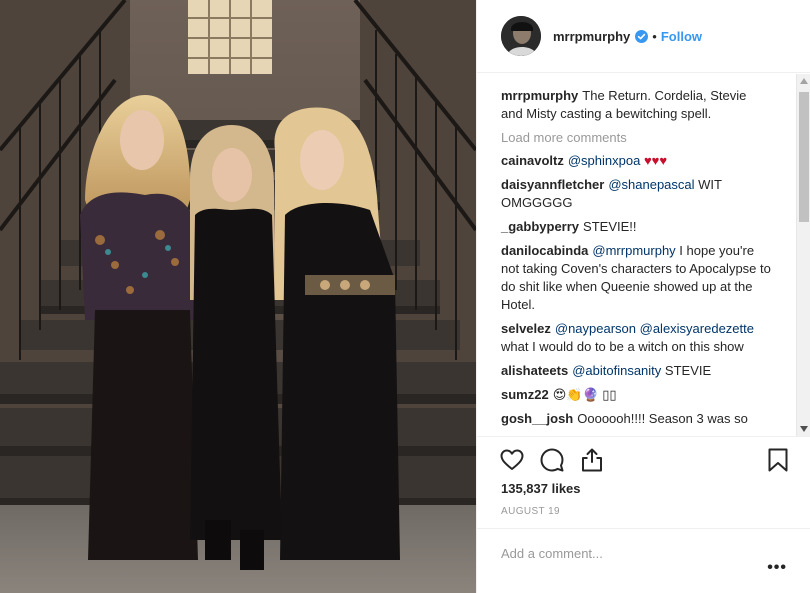 This screenshot has width=810, height=593. Describe the element at coordinates (534, 370) in the screenshot. I see `comment-username: alishateets` at that location.